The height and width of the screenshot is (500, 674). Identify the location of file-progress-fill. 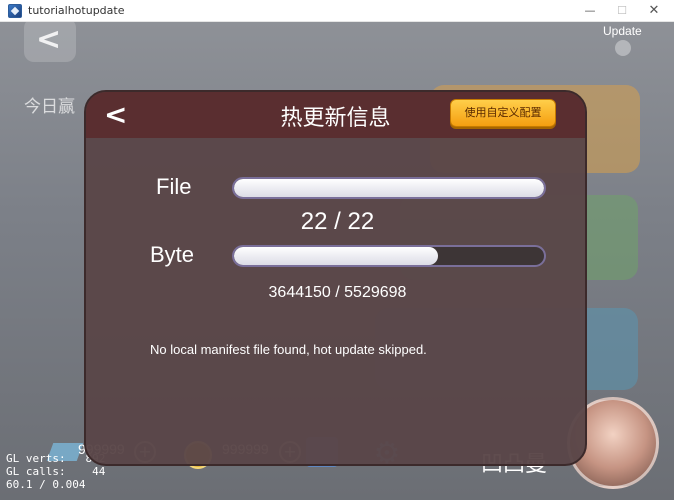
(389, 188).